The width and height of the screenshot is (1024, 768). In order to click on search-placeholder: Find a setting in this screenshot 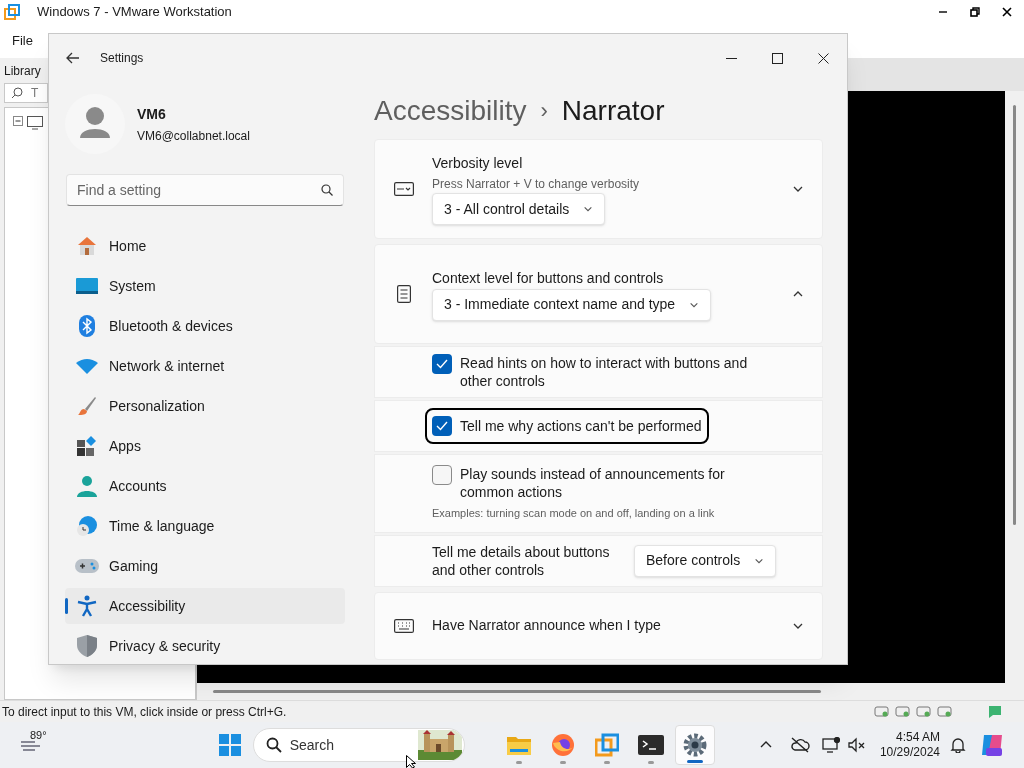, I will do `click(120, 190)`.